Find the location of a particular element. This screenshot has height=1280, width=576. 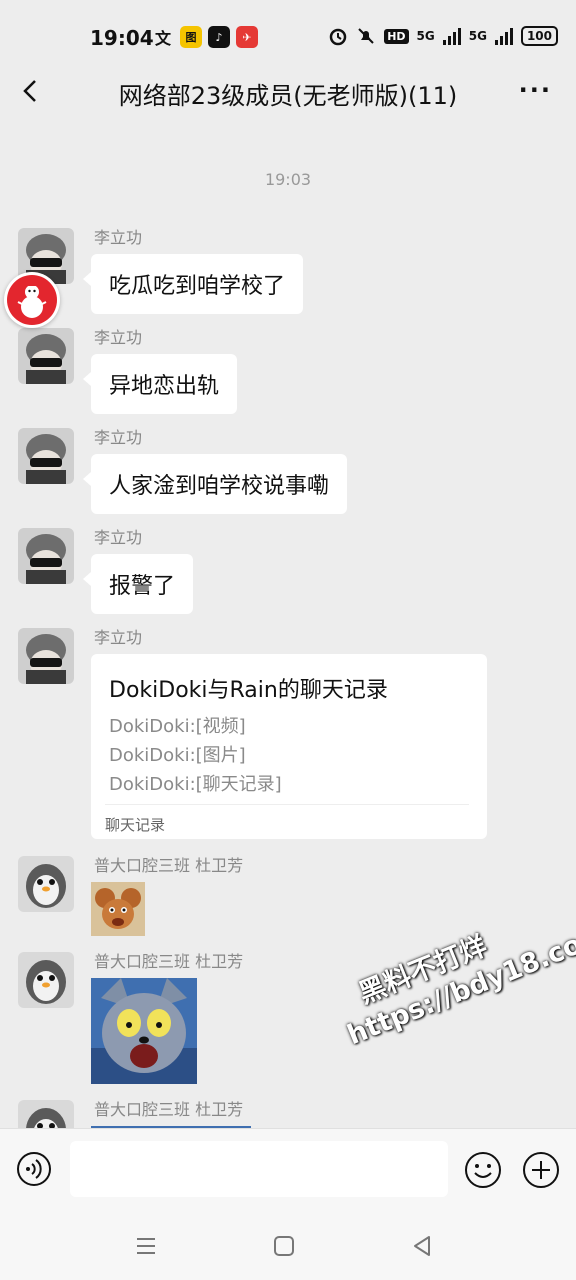

message-input is located at coordinates (259, 1169).